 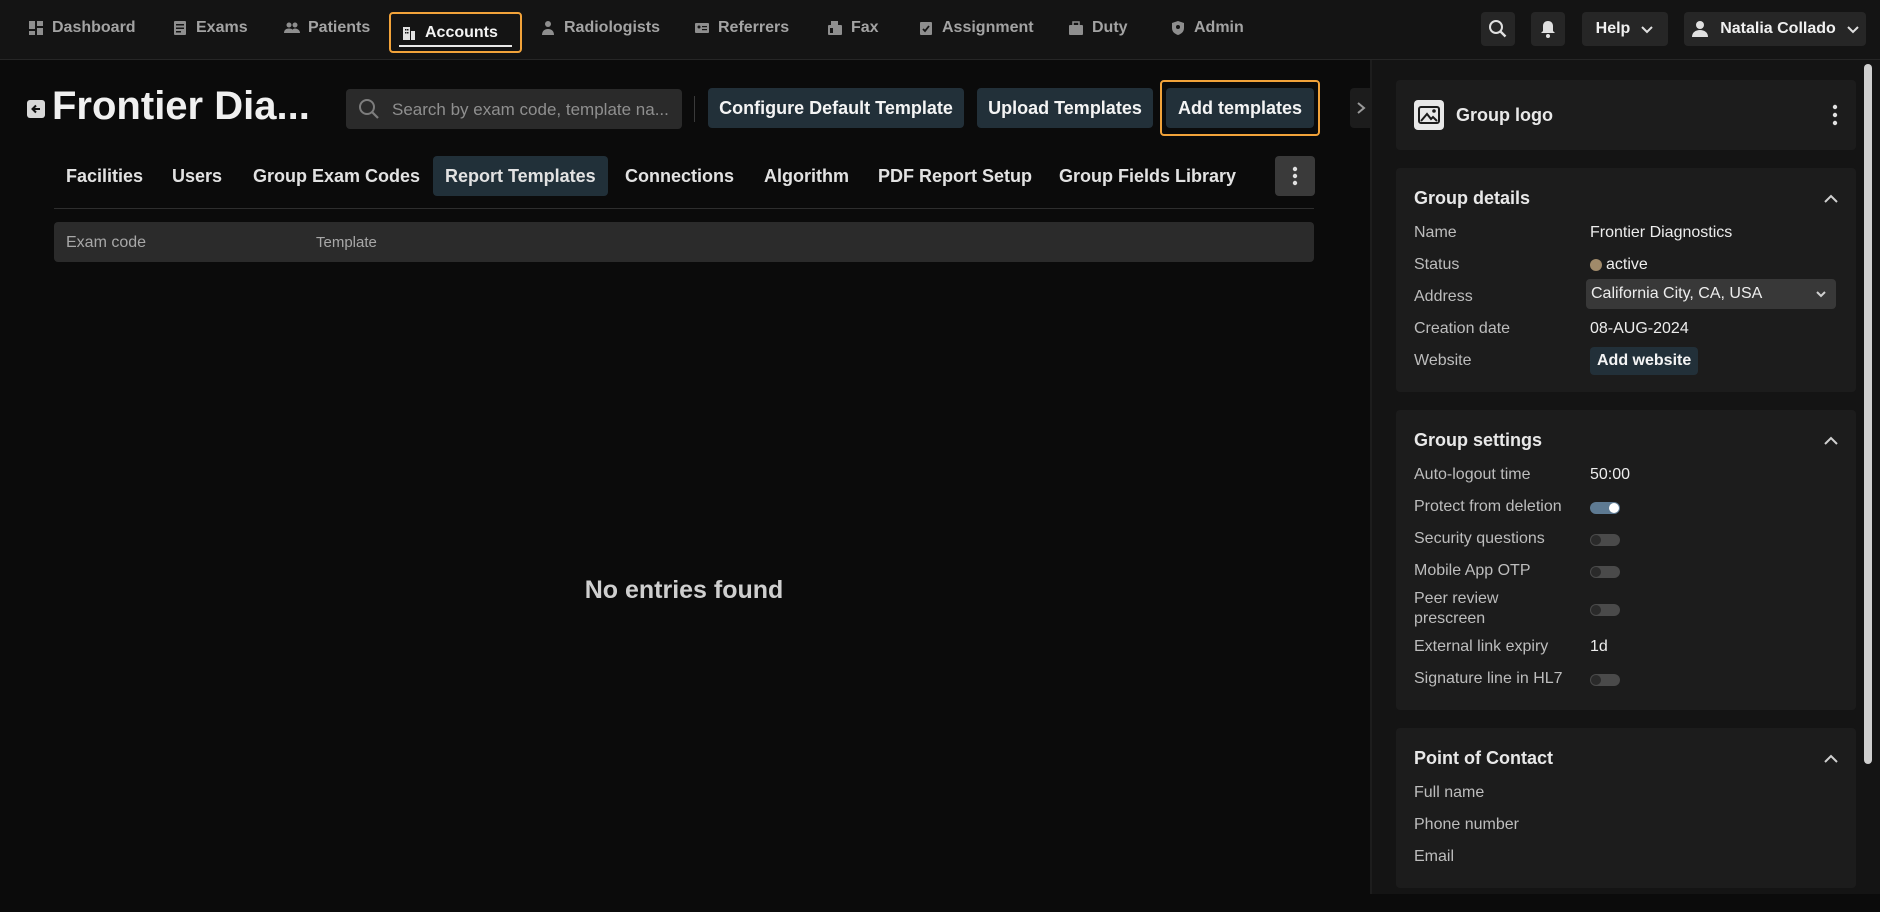 I want to click on nav-item-fax: Fax, so click(x=853, y=28).